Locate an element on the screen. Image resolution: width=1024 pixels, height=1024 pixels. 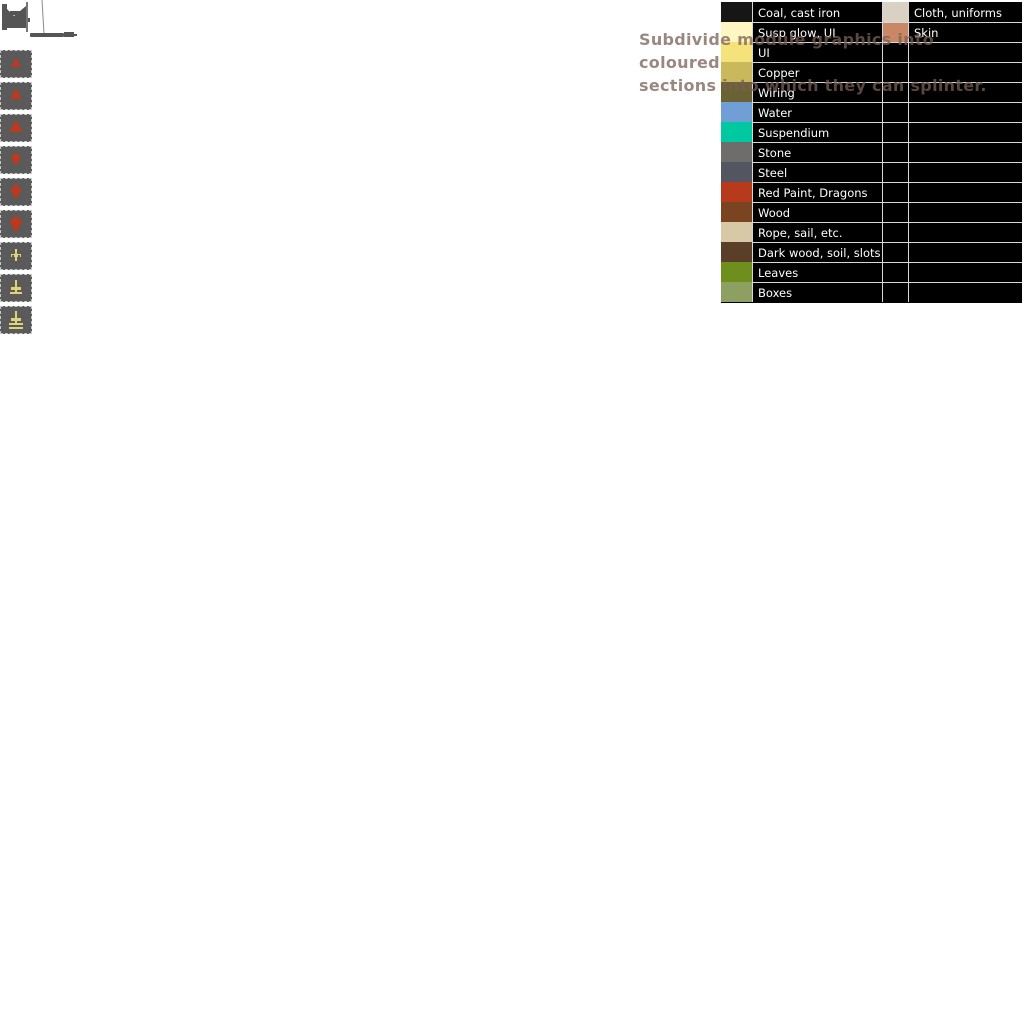
legend-label: Wiring is located at coordinates (776, 93).